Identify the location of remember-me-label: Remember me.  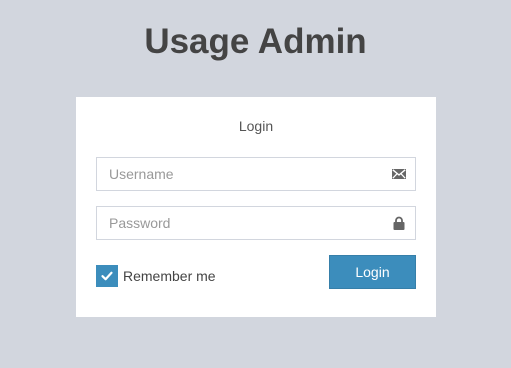
(169, 276).